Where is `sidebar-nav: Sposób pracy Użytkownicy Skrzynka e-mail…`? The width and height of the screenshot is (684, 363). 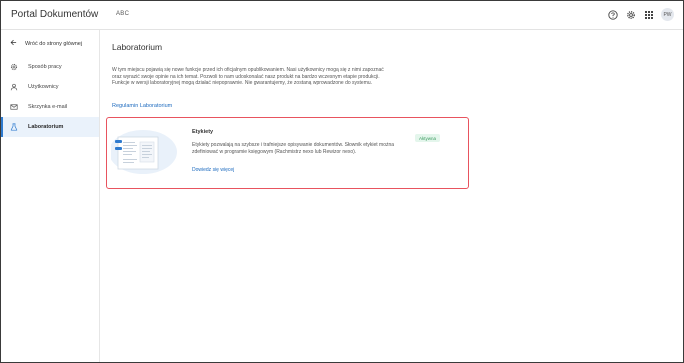
sidebar-nav: Sposób pracy Użytkownicy Skrzynka e-mail… is located at coordinates (50, 97).